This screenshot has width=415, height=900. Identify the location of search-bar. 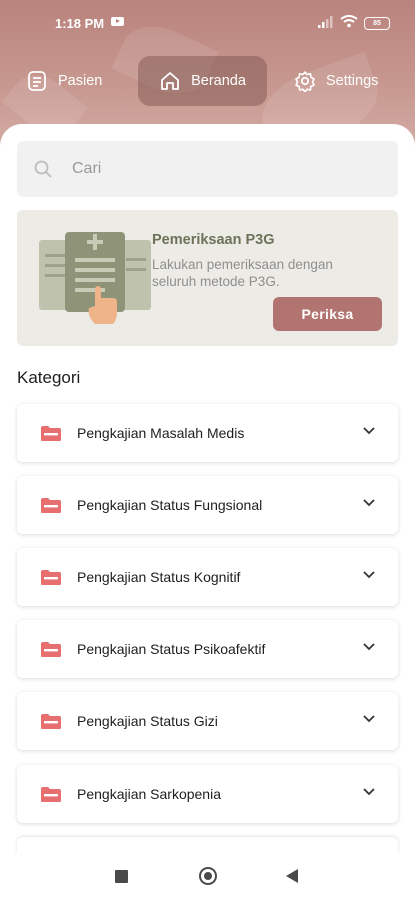
(207, 169).